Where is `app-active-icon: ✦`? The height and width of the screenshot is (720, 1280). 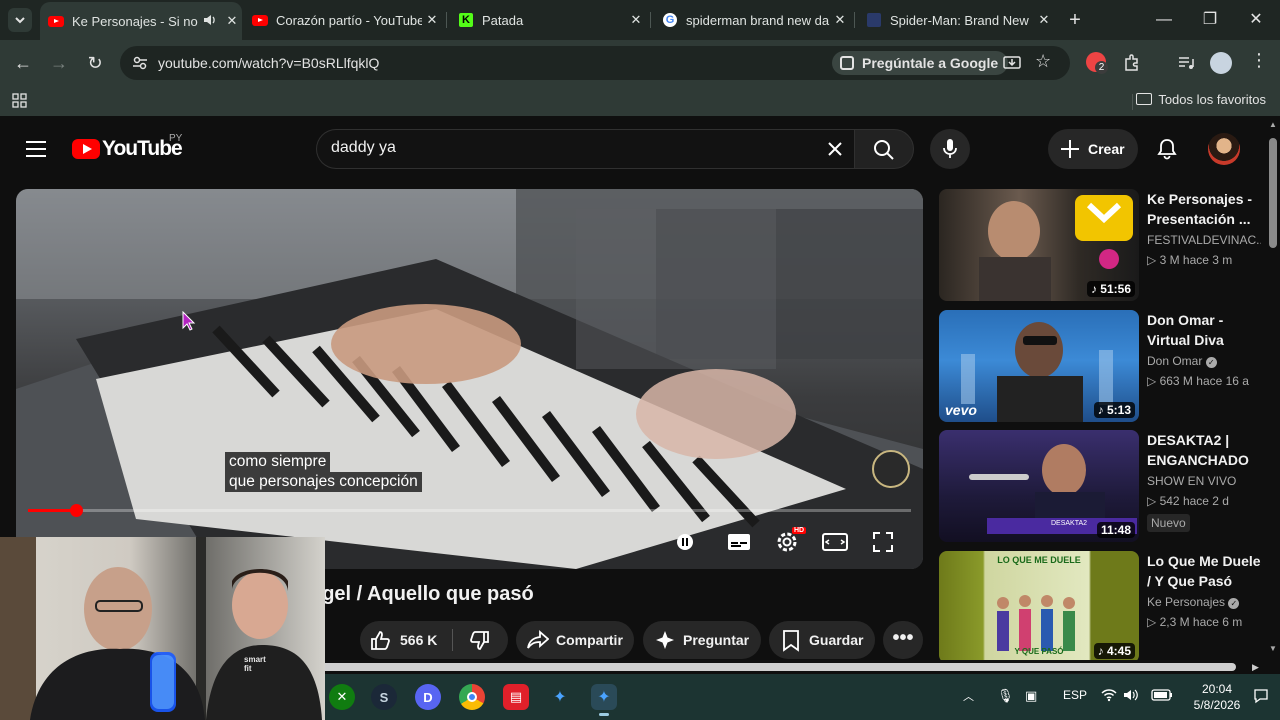
app-active-icon: ✦ is located at coordinates (604, 697).